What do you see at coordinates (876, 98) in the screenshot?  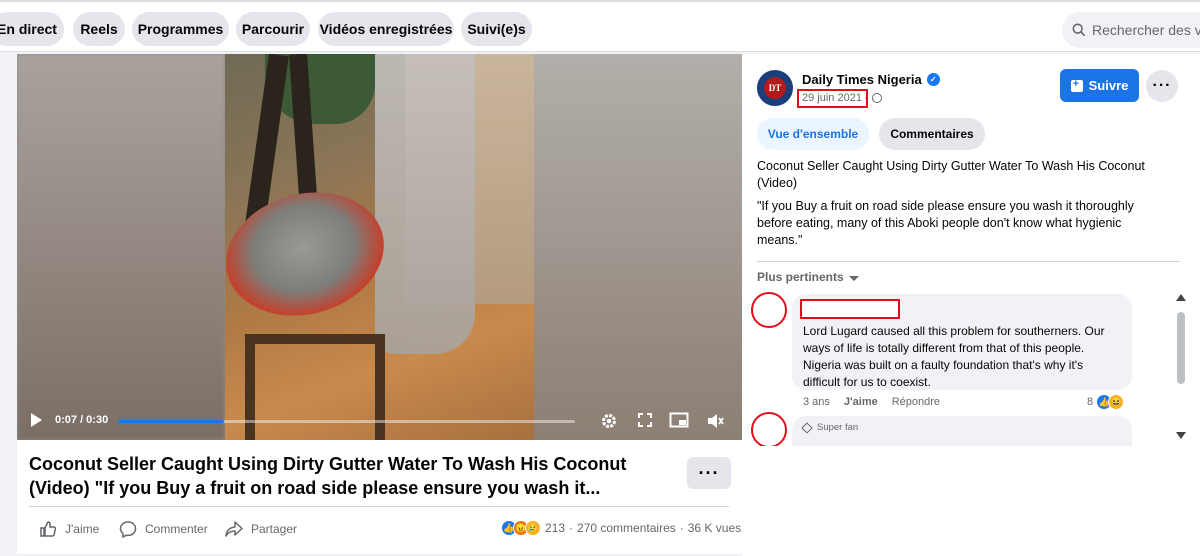 I see `globe-icon` at bounding box center [876, 98].